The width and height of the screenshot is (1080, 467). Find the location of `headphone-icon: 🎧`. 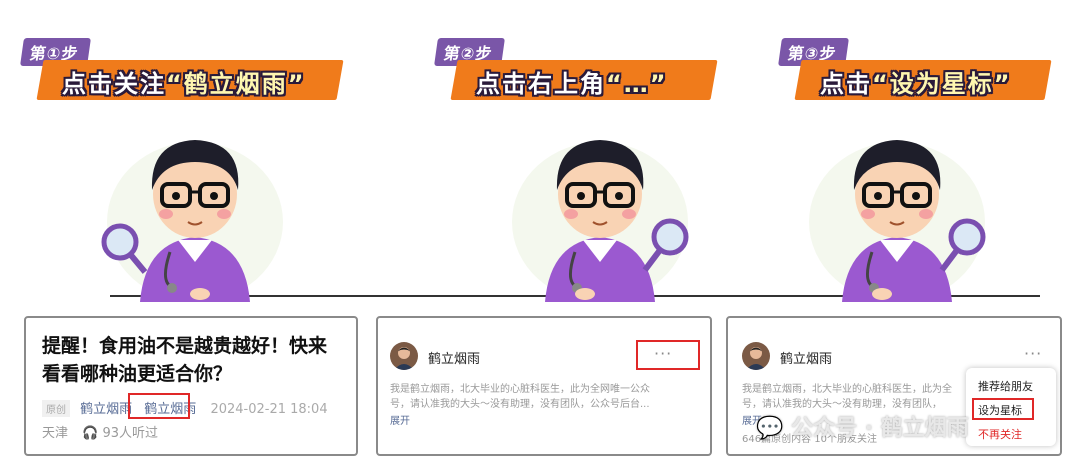

headphone-icon: 🎧 is located at coordinates (90, 433).